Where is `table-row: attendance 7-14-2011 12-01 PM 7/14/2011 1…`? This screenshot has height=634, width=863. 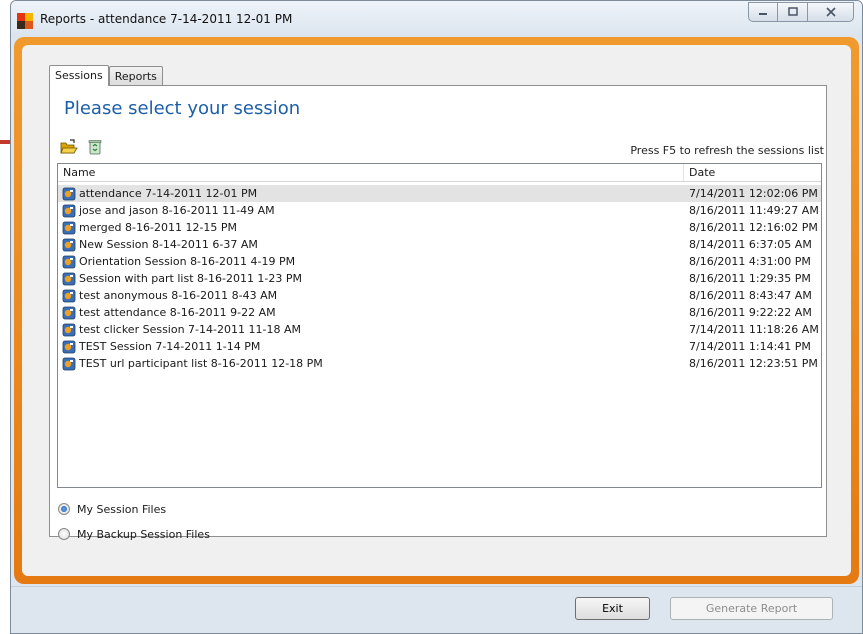
table-row: attendance 7-14-2011 12-01 PM 7/14/2011 1… is located at coordinates (439, 193).